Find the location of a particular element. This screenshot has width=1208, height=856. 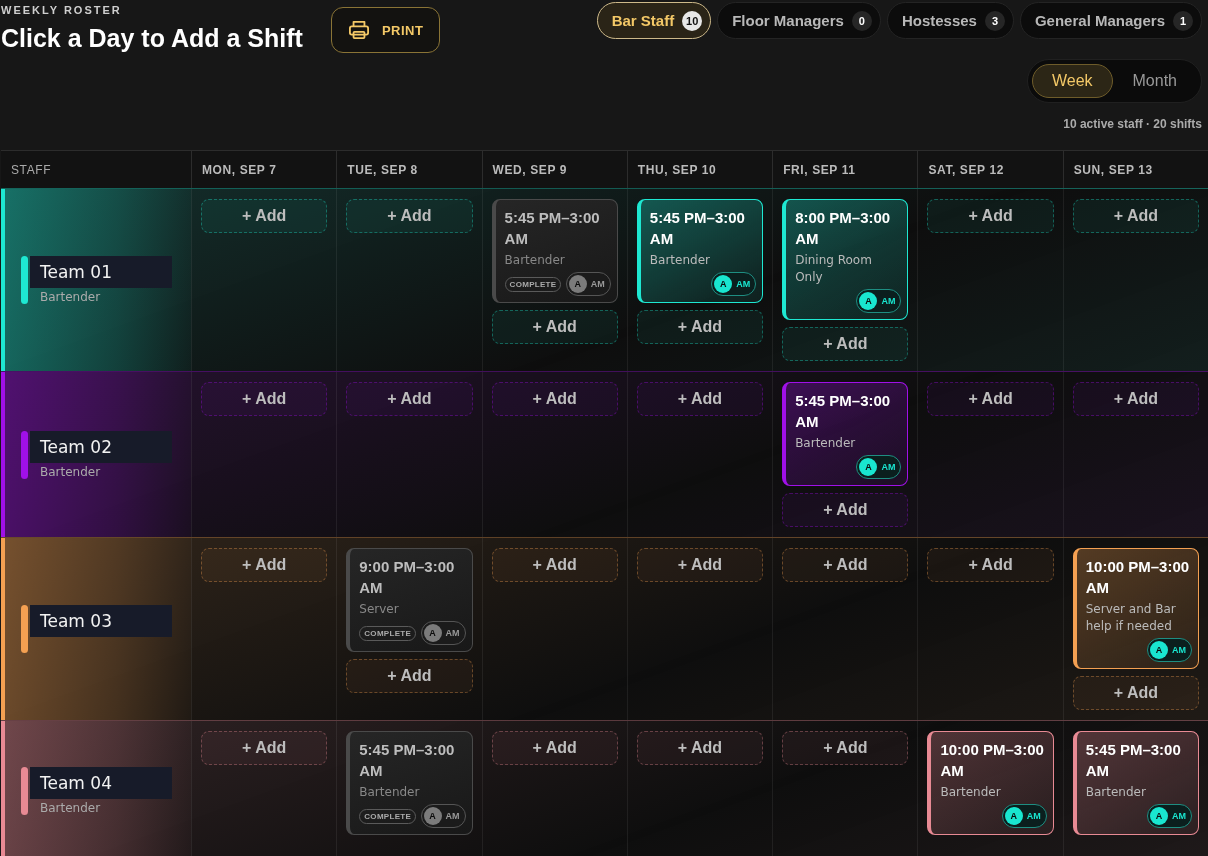

shift-time: 9:00 PM–3:00 AM is located at coordinates (407, 577).